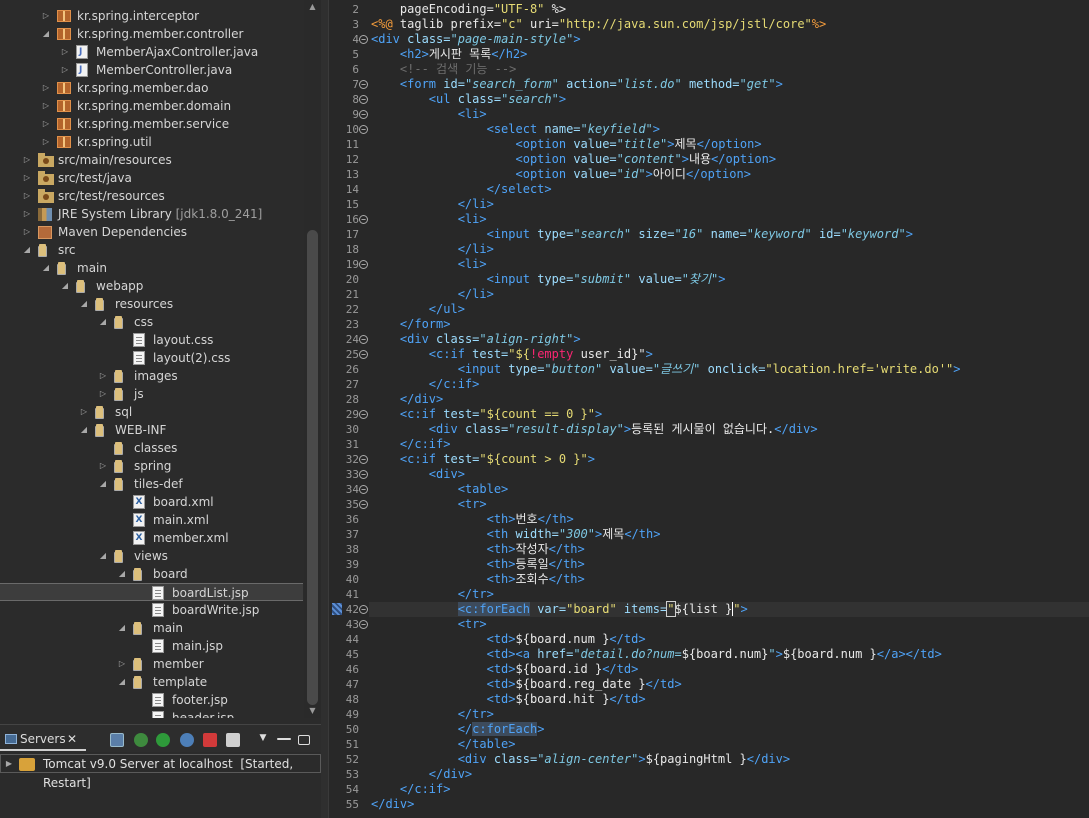  I want to click on code-line: <td>${board.num }</td>, so click(508, 639).